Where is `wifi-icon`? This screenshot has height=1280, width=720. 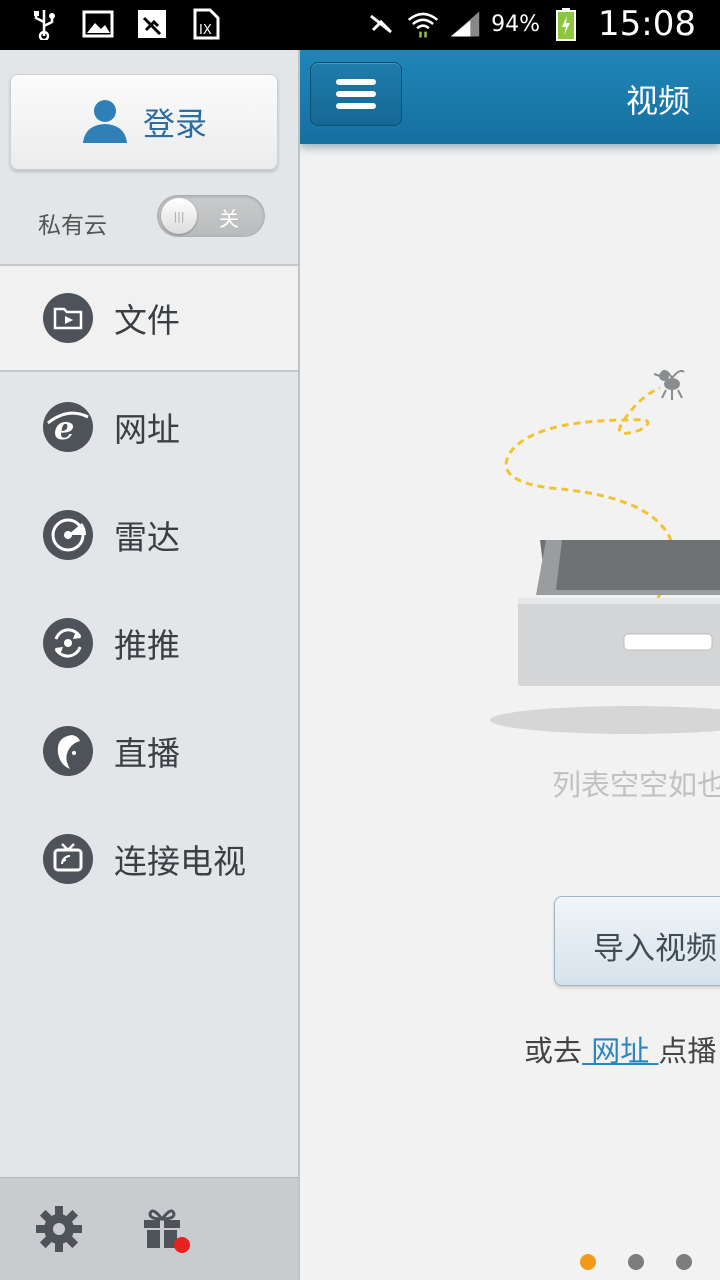
wifi-icon is located at coordinates (423, 24).